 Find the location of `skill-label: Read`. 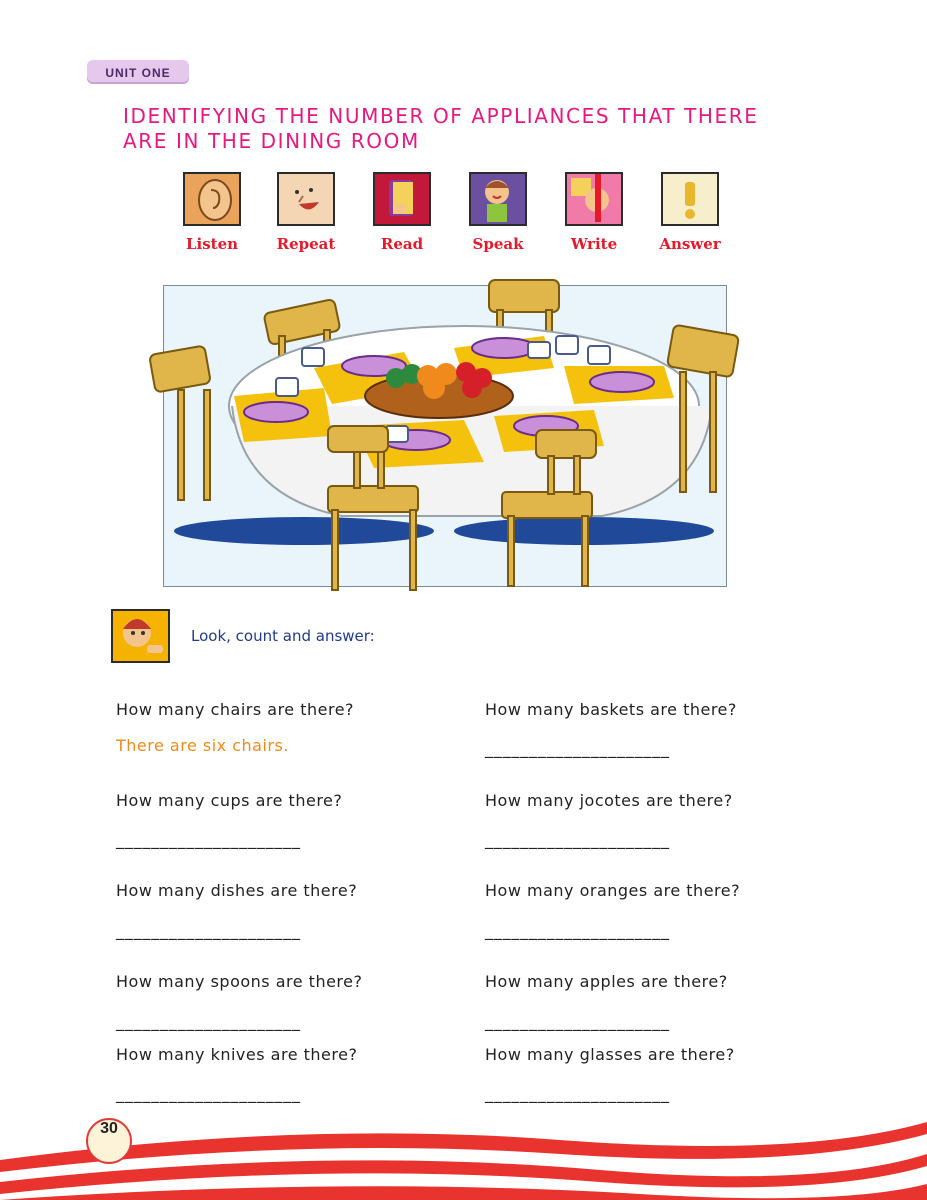

skill-label: Read is located at coordinates (402, 244).